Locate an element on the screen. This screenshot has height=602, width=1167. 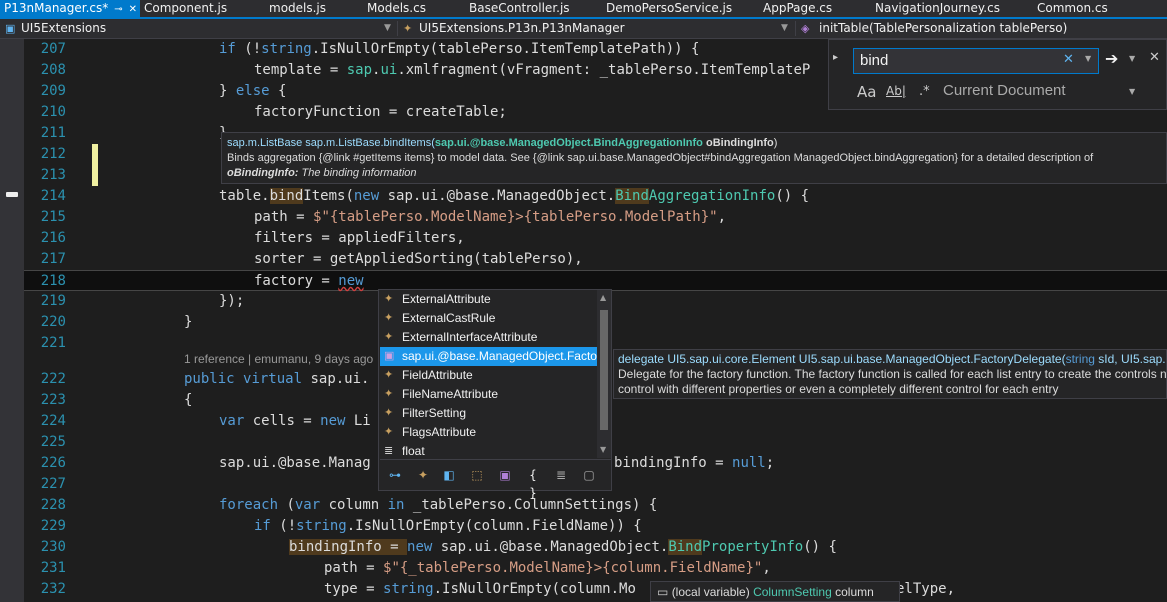
tab-component-js: Component.js is located at coordinates (185, 8).